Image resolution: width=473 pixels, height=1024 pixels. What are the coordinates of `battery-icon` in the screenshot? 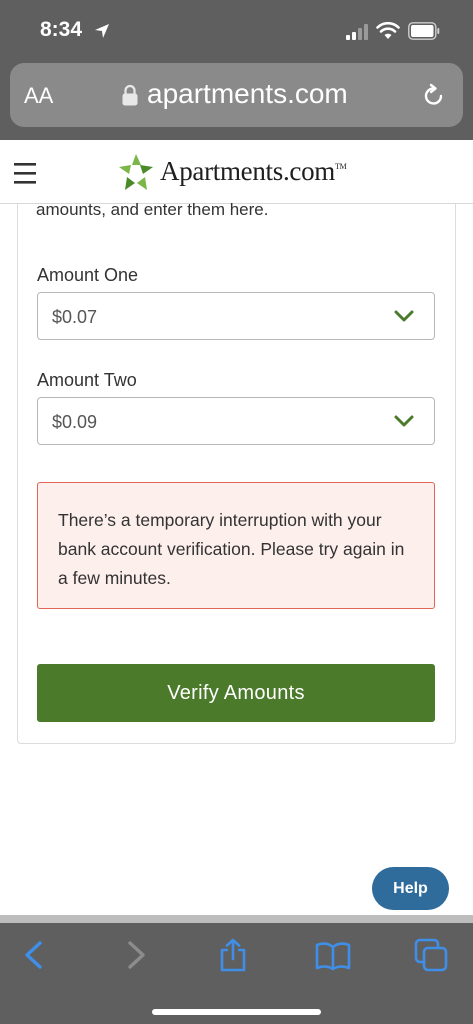 It's located at (424, 31).